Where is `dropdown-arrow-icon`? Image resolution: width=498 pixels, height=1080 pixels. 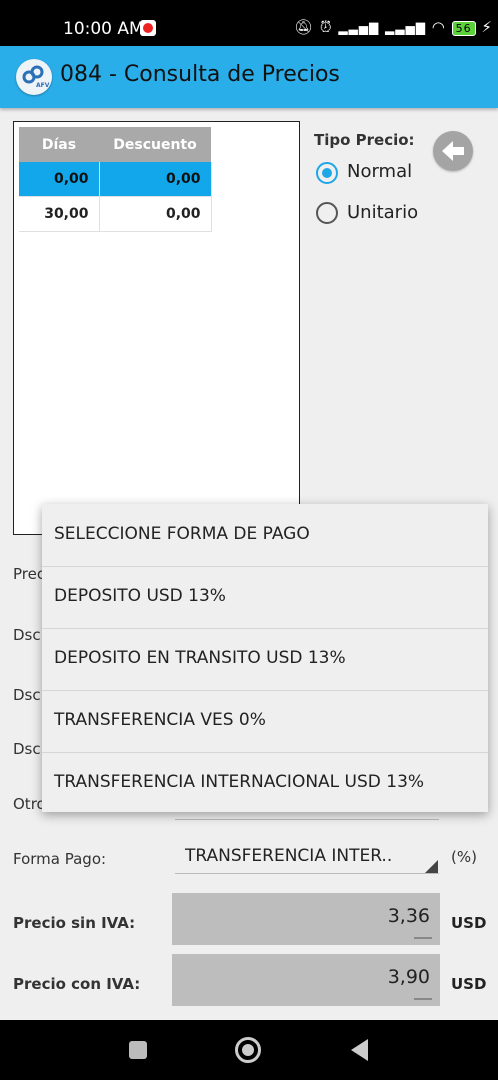 dropdown-arrow-icon is located at coordinates (431, 866).